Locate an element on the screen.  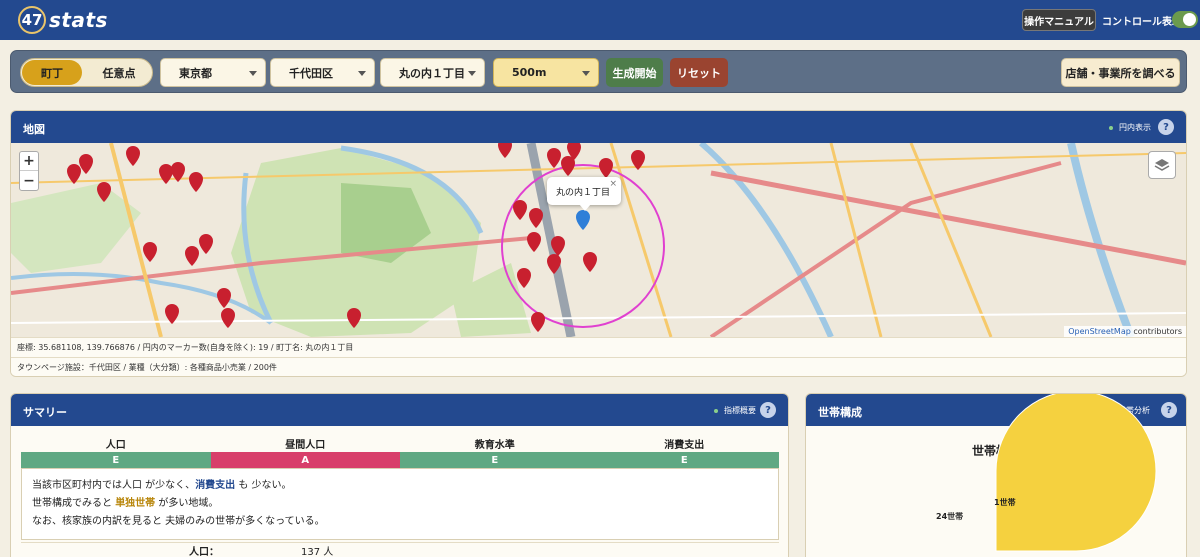
summary-line-3: なお、核家族の内訳を見ると 夫婦のみの世帯が多くなっている。 is located at coordinates (178, 521).